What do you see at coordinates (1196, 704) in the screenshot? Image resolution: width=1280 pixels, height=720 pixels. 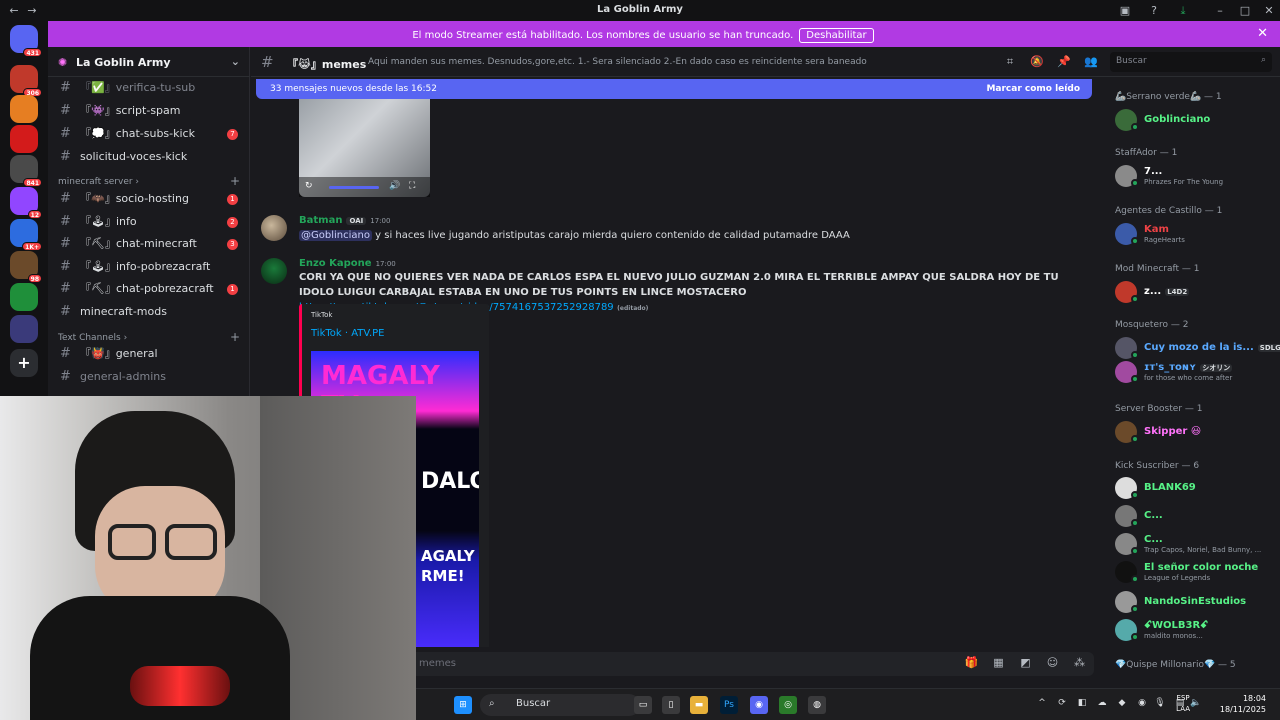 I see `volume-icon: 🔈` at bounding box center [1196, 704].